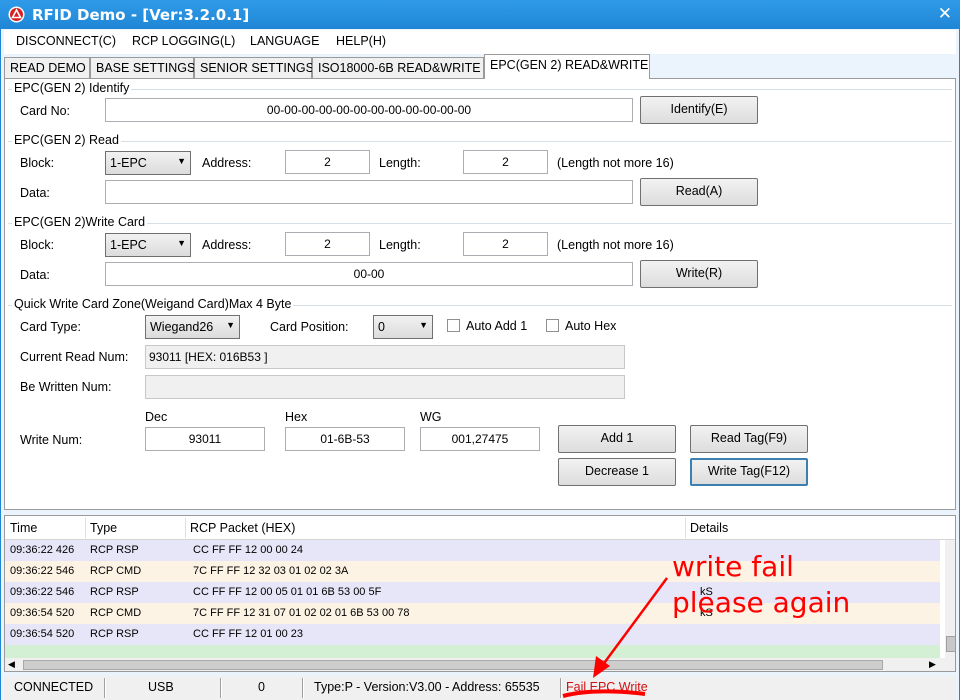  I want to click on menu-disconnect: DISCONNECT(C), so click(66, 41).